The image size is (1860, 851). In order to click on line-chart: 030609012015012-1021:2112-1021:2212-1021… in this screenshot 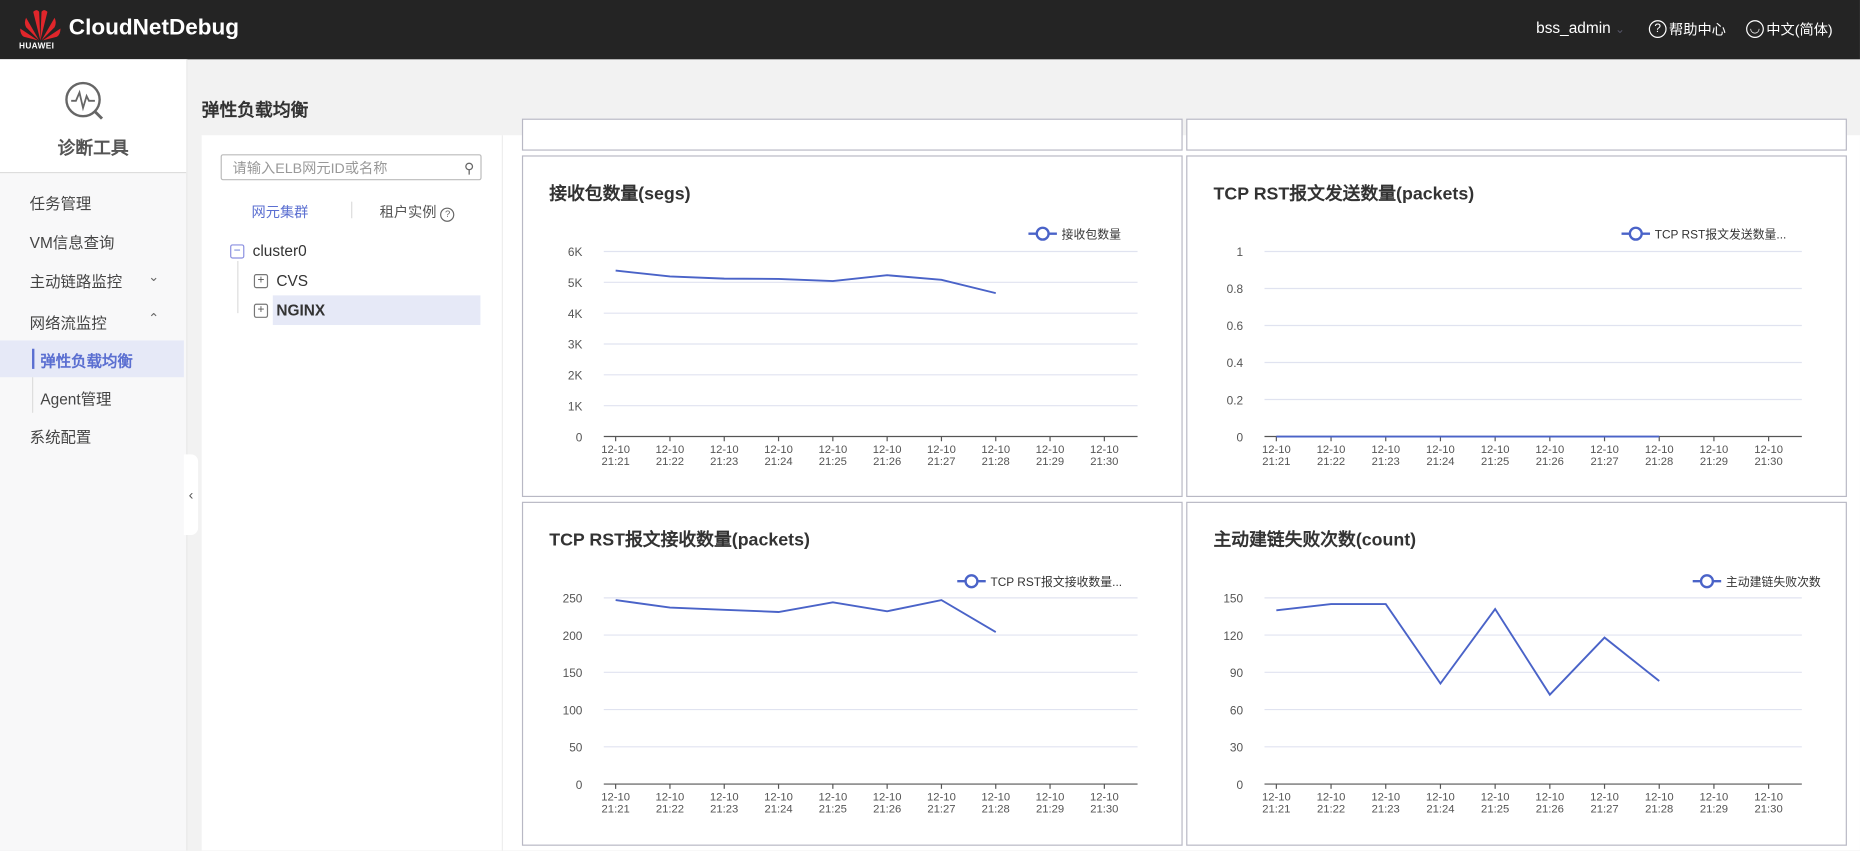, I will do `click(1517, 675)`.